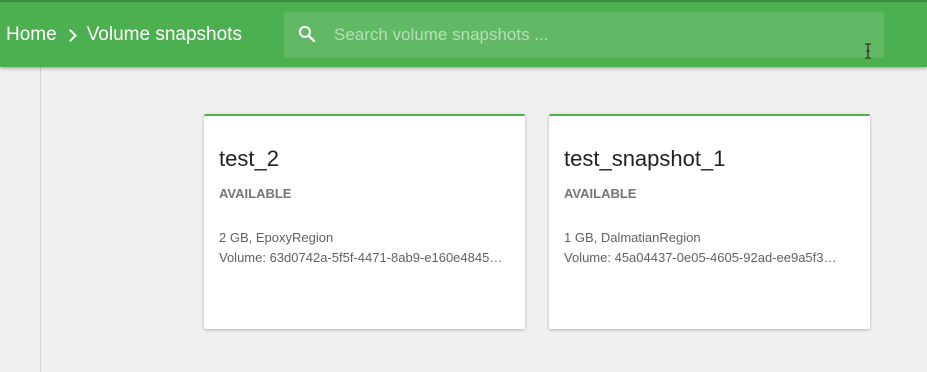  Describe the element at coordinates (276, 237) in the screenshot. I see `snapshot-size-region: 2 GB, EpoxyRegion` at that location.